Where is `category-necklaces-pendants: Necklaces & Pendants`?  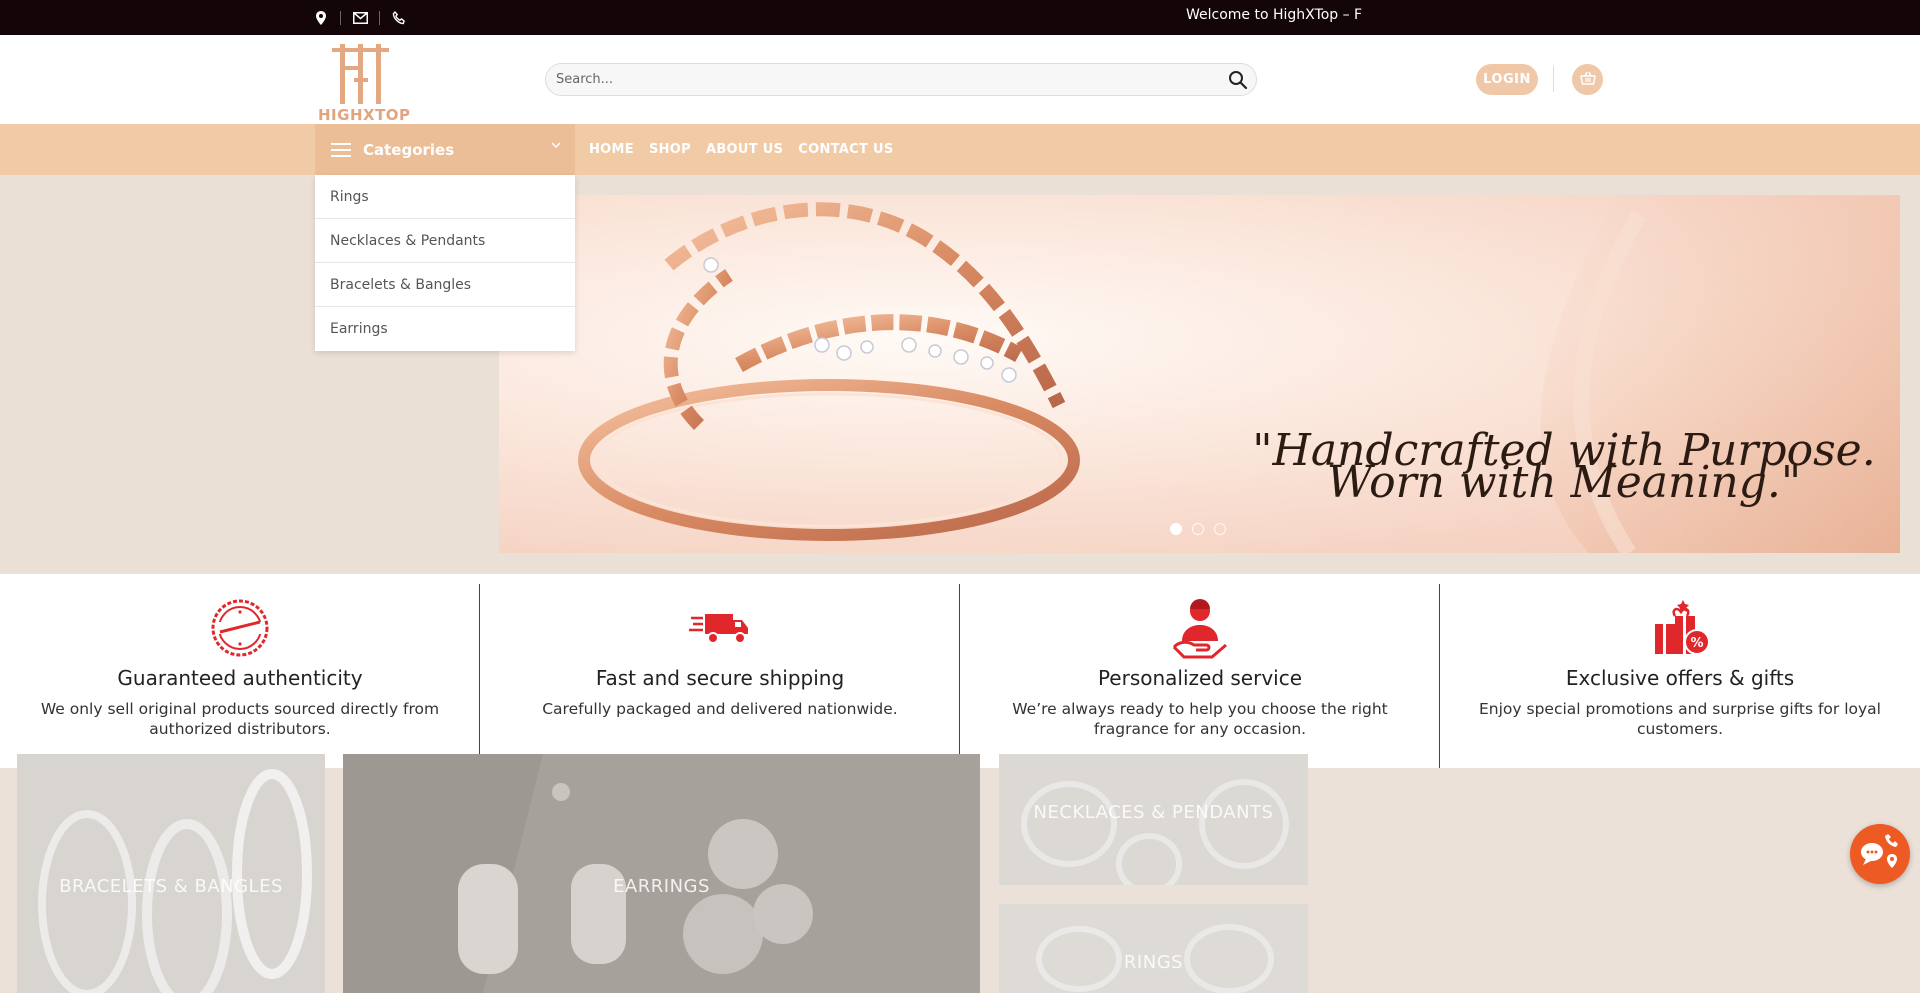 category-necklaces-pendants: Necklaces & Pendants is located at coordinates (445, 241).